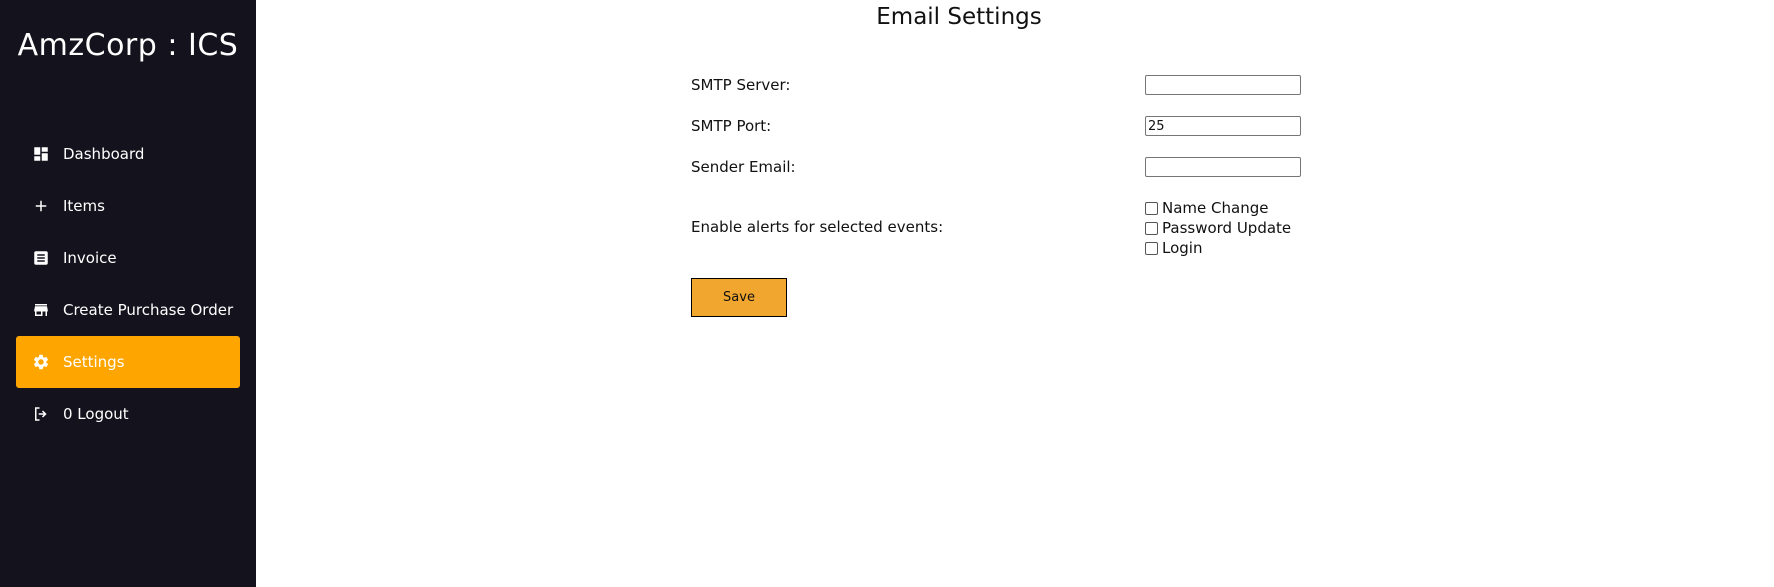 This screenshot has height=587, width=1774. What do you see at coordinates (1223, 126) in the screenshot?
I see `smtp-port-input` at bounding box center [1223, 126].